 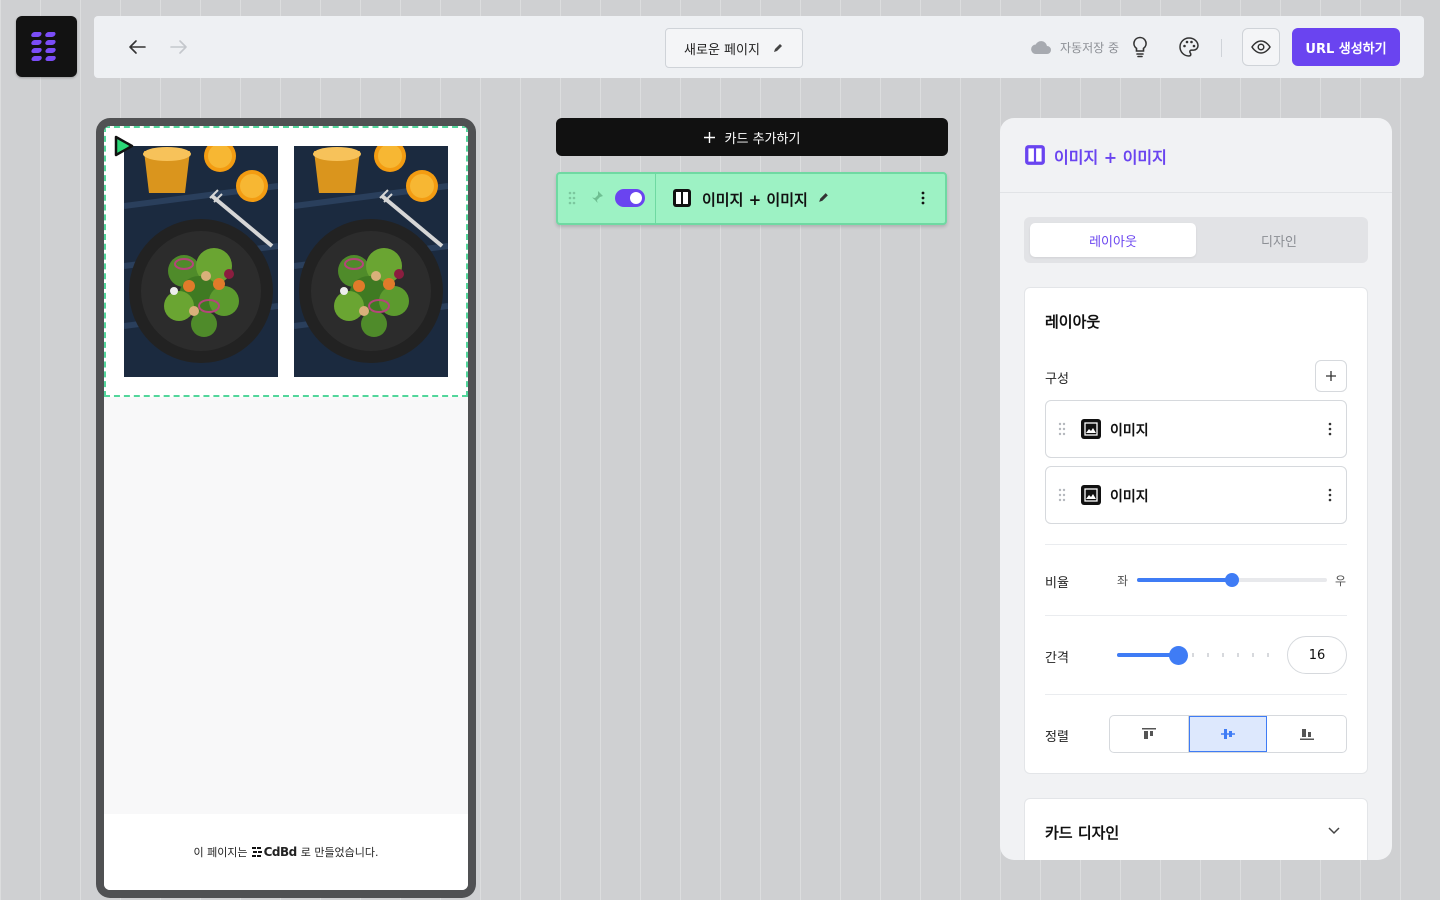 What do you see at coordinates (1317, 655) in the screenshot?
I see `gap-value-input: 16` at bounding box center [1317, 655].